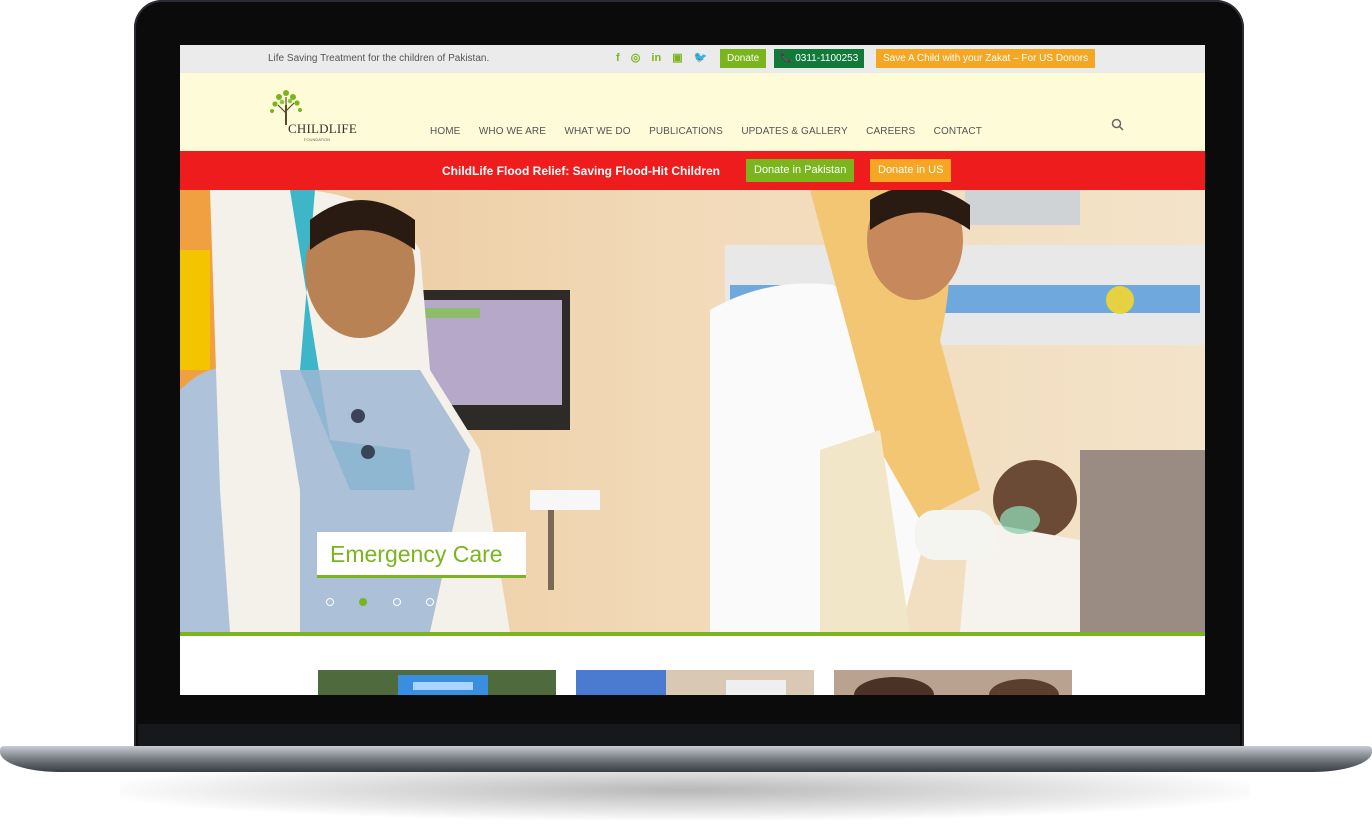 This screenshot has height=832, width=1372. What do you see at coordinates (597, 131) in the screenshot?
I see `nav-what-we-do: WHAT WE DO` at bounding box center [597, 131].